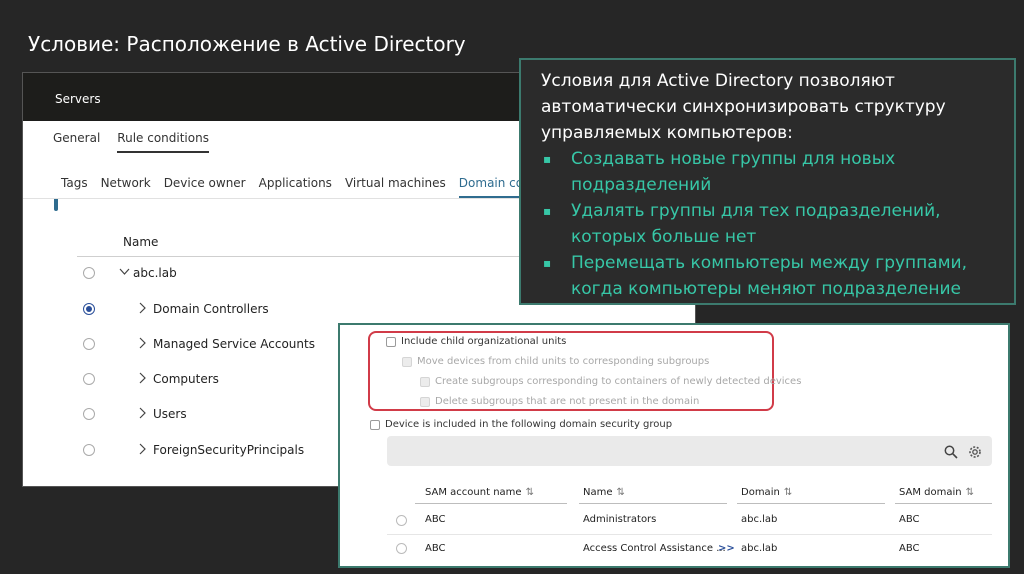  I want to click on tab-general: General, so click(76, 142).